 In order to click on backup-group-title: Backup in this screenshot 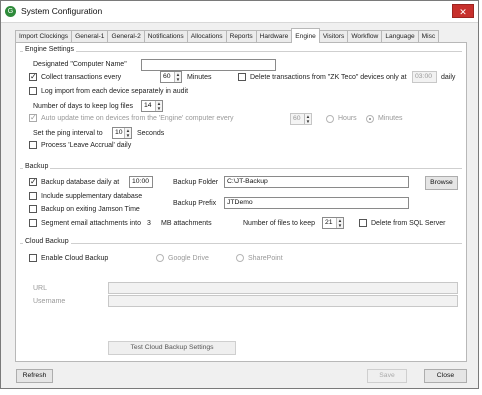, I will do `click(37, 166)`.